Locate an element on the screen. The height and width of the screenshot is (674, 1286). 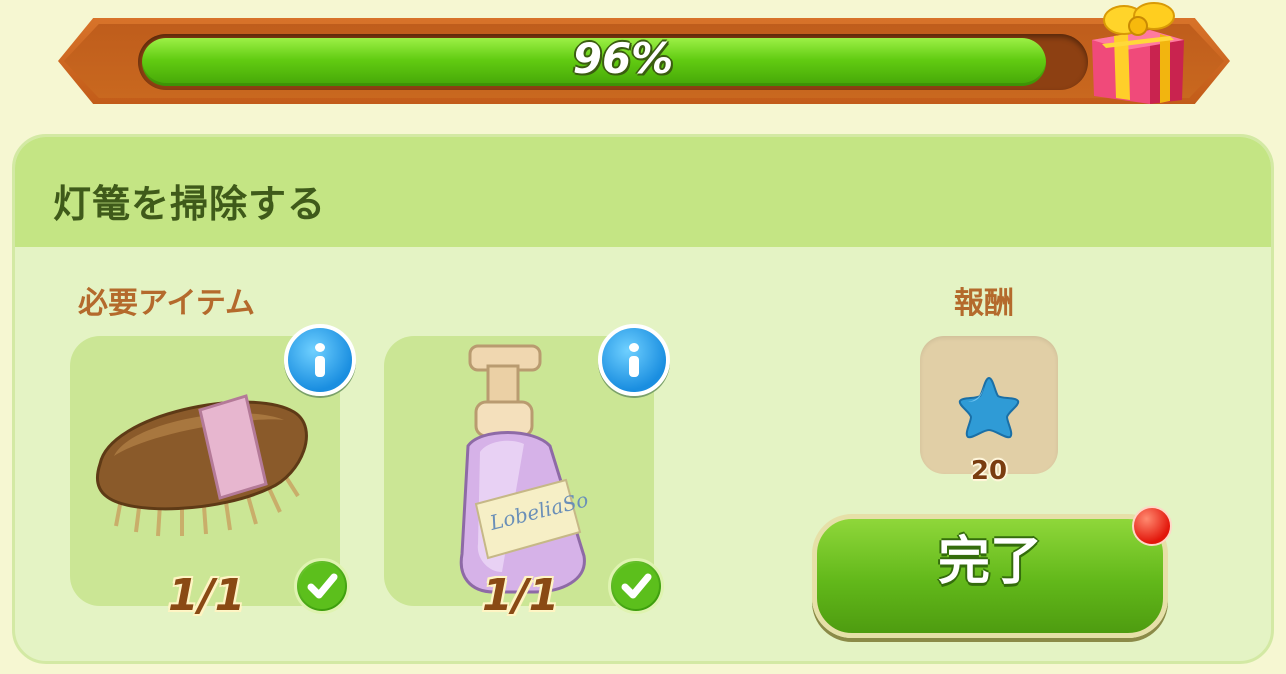
required-item-card: 1/1 is located at coordinates (213, 472).